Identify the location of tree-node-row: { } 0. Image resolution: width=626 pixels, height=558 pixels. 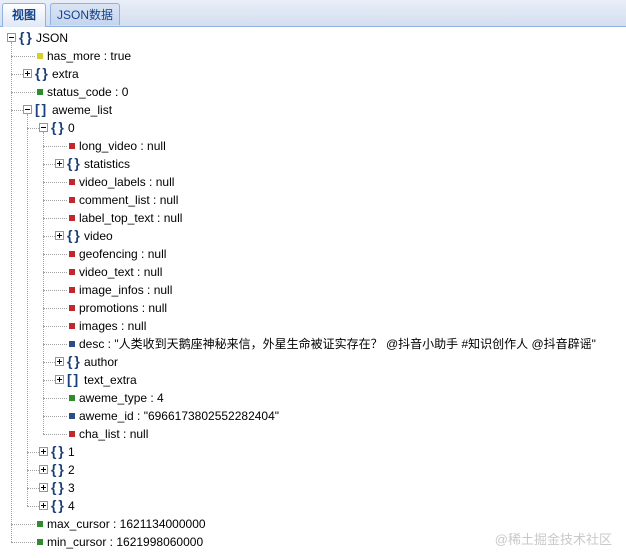
(313, 128).